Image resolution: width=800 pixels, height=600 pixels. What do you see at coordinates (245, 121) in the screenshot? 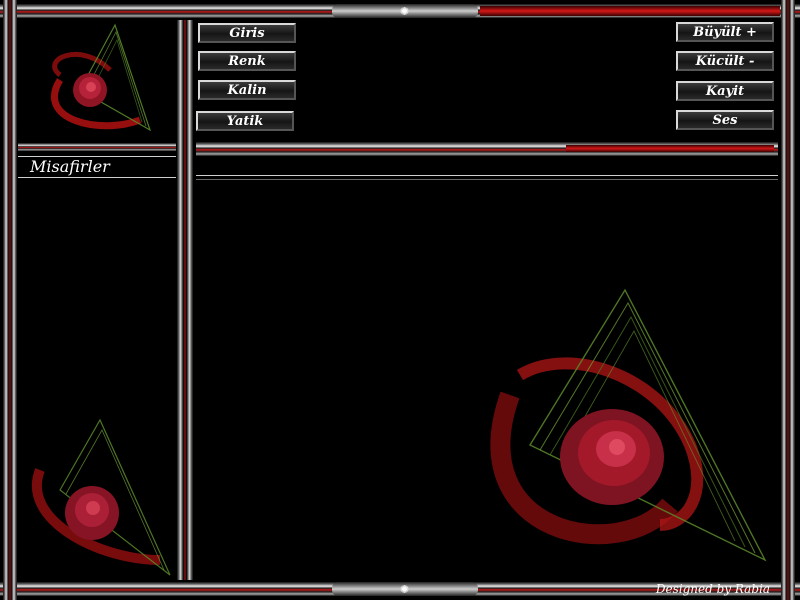
I see `yatik-button: Yatik` at bounding box center [245, 121].